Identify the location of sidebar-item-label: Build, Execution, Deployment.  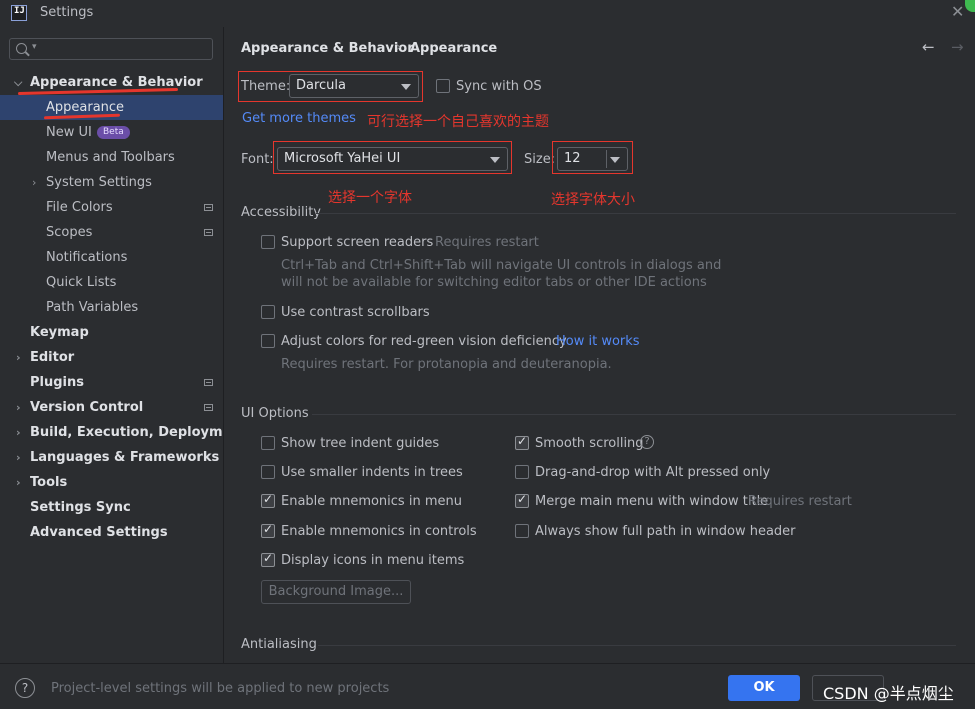
(138, 432).